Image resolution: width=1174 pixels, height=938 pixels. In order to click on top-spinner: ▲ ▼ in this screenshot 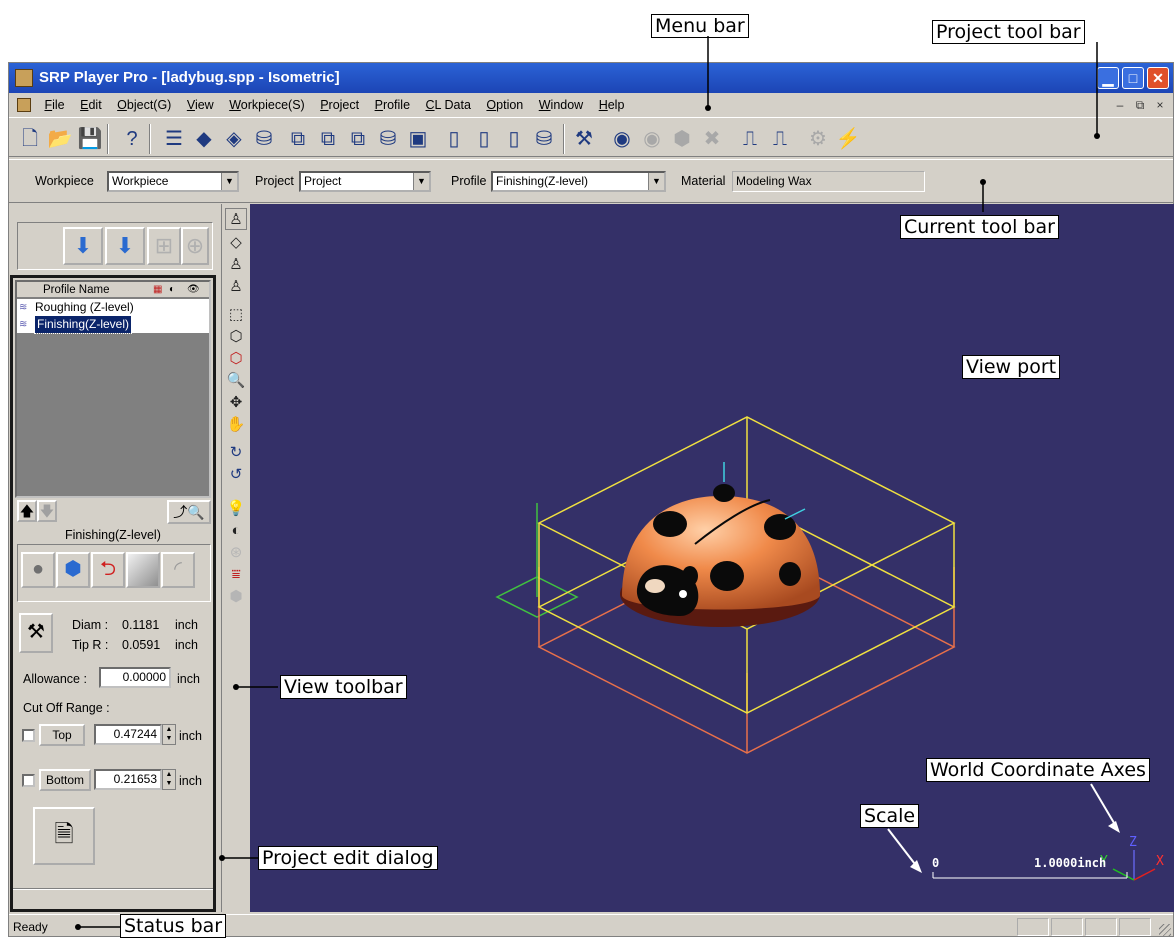, I will do `click(169, 734)`.